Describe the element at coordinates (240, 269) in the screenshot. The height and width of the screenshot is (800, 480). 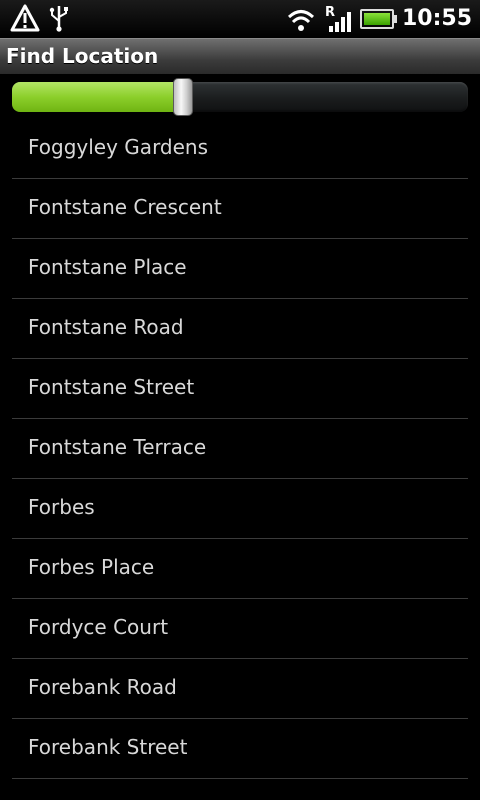
I see `list-item: Fontstane Place` at that location.